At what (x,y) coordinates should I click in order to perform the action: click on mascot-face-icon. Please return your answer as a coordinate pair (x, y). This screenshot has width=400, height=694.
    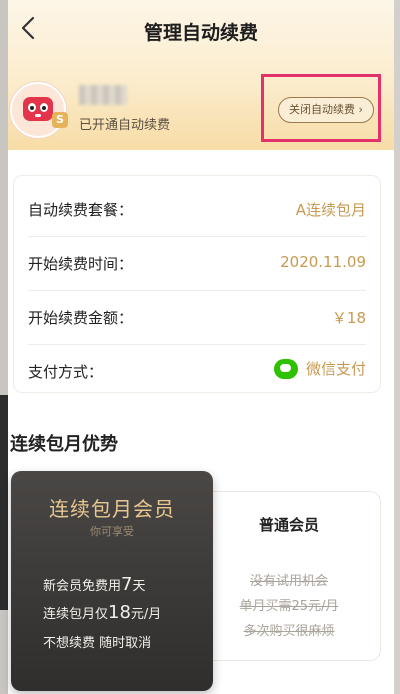
    Looking at the image, I should click on (38, 109).